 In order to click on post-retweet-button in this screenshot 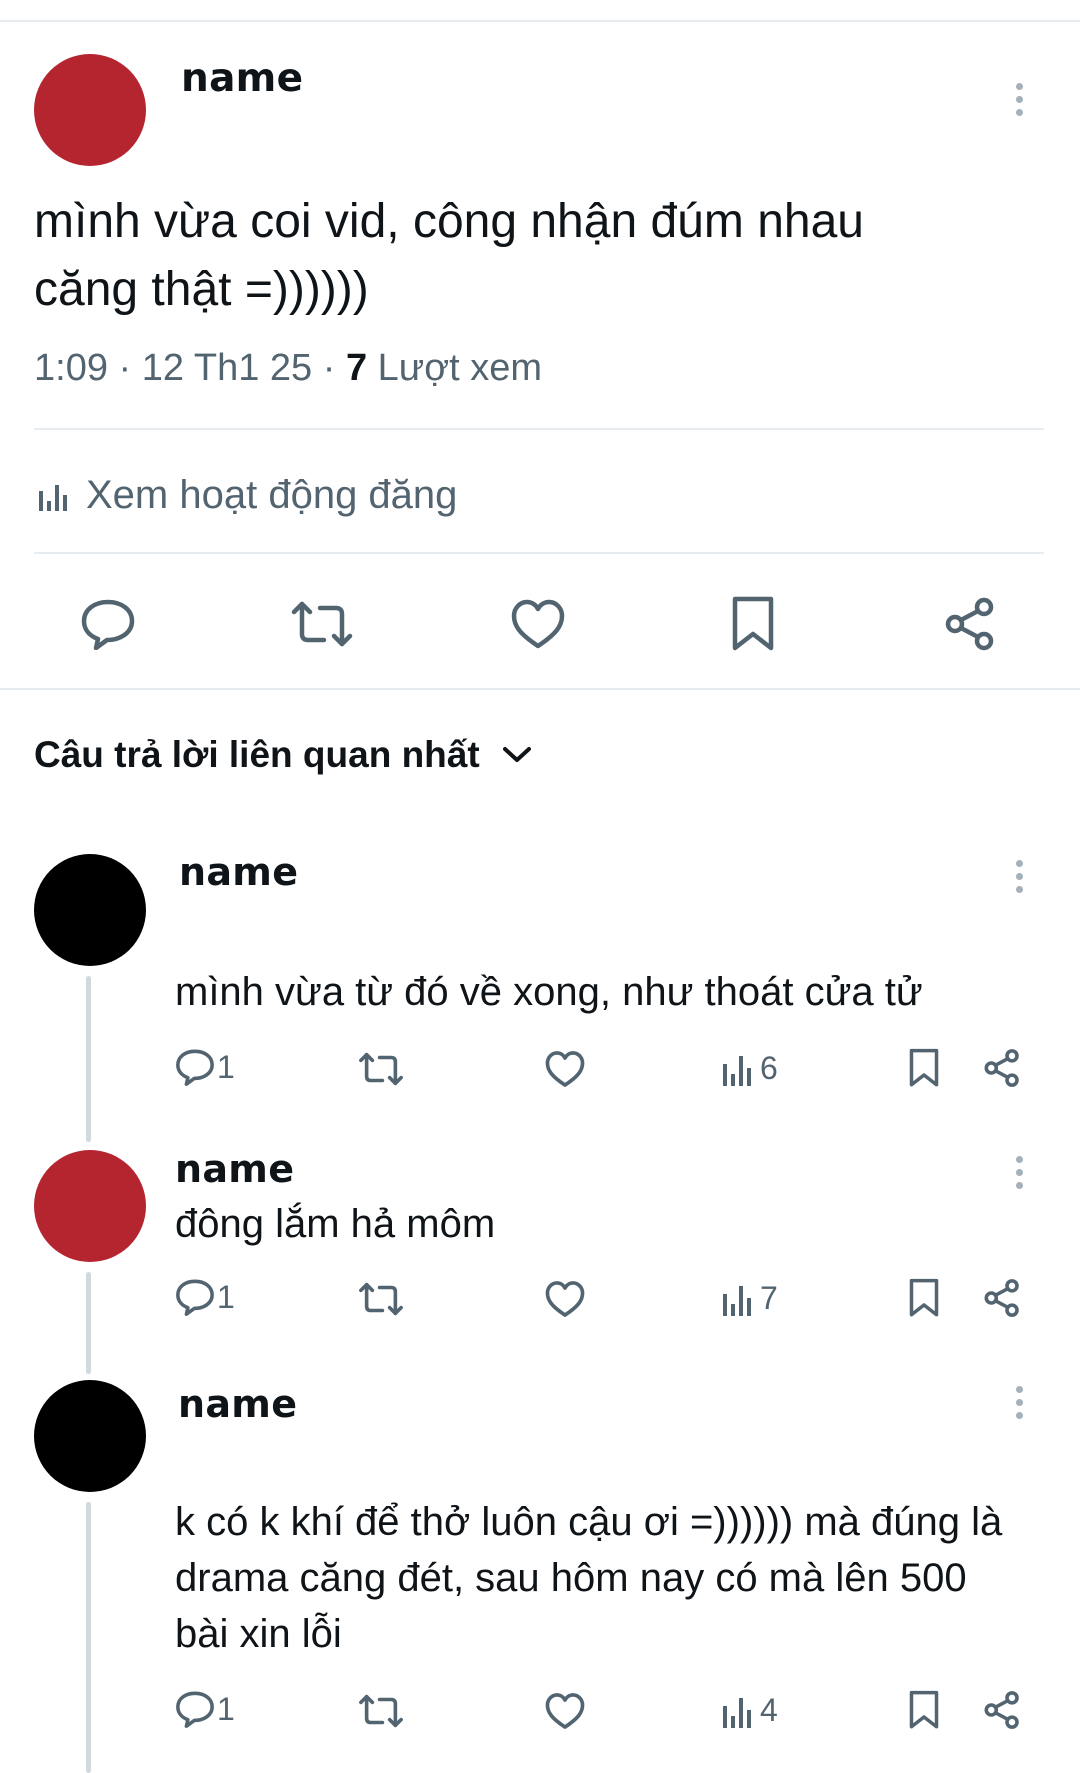, I will do `click(322, 624)`.